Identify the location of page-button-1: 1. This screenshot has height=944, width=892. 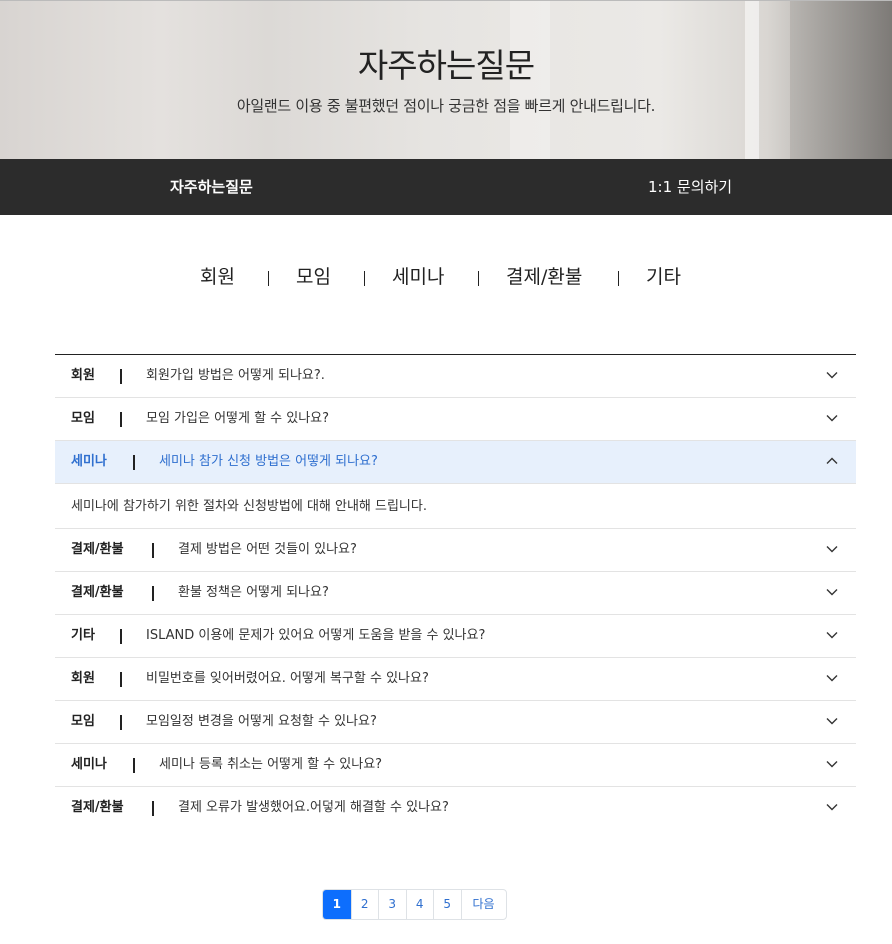
(337, 904).